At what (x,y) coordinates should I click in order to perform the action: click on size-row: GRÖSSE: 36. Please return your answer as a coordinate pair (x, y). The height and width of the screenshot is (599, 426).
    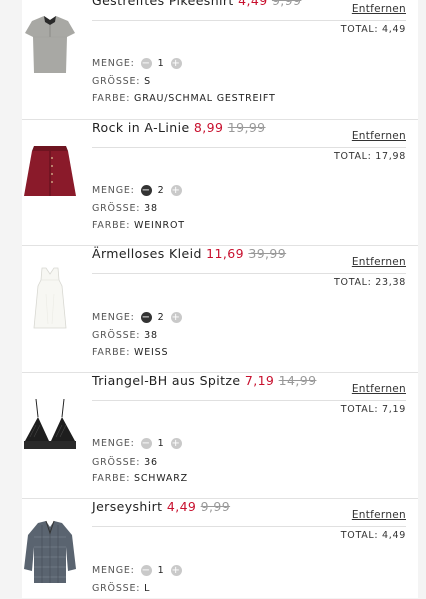
    Looking at the image, I should click on (125, 462).